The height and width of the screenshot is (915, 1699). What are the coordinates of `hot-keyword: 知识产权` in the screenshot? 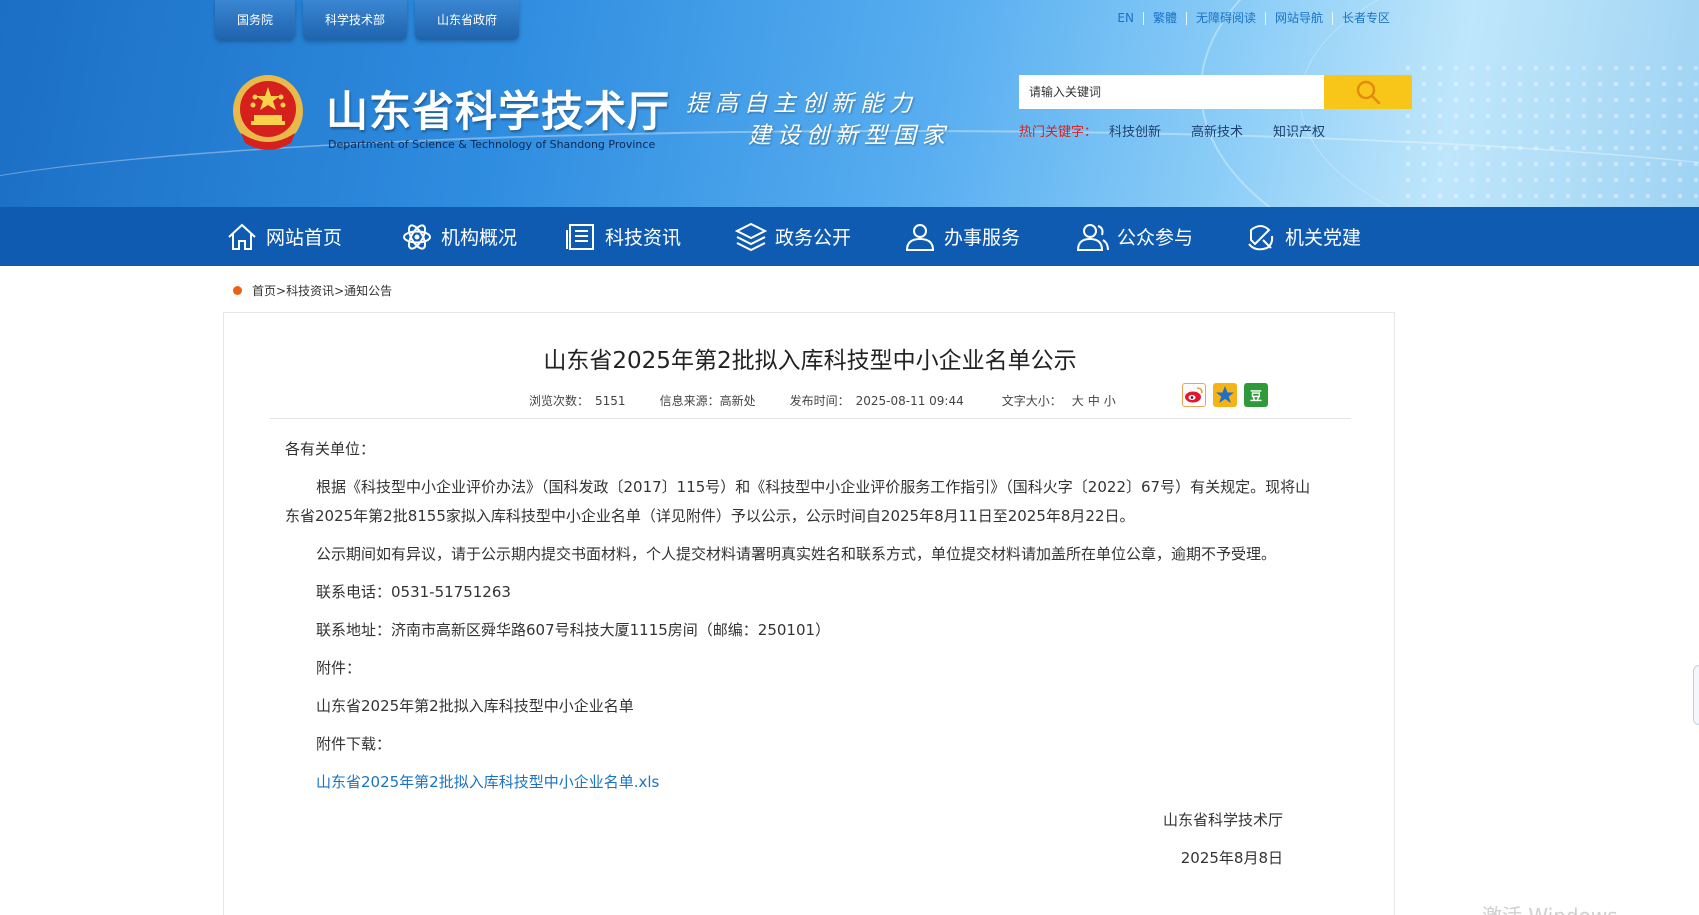 It's located at (1299, 130).